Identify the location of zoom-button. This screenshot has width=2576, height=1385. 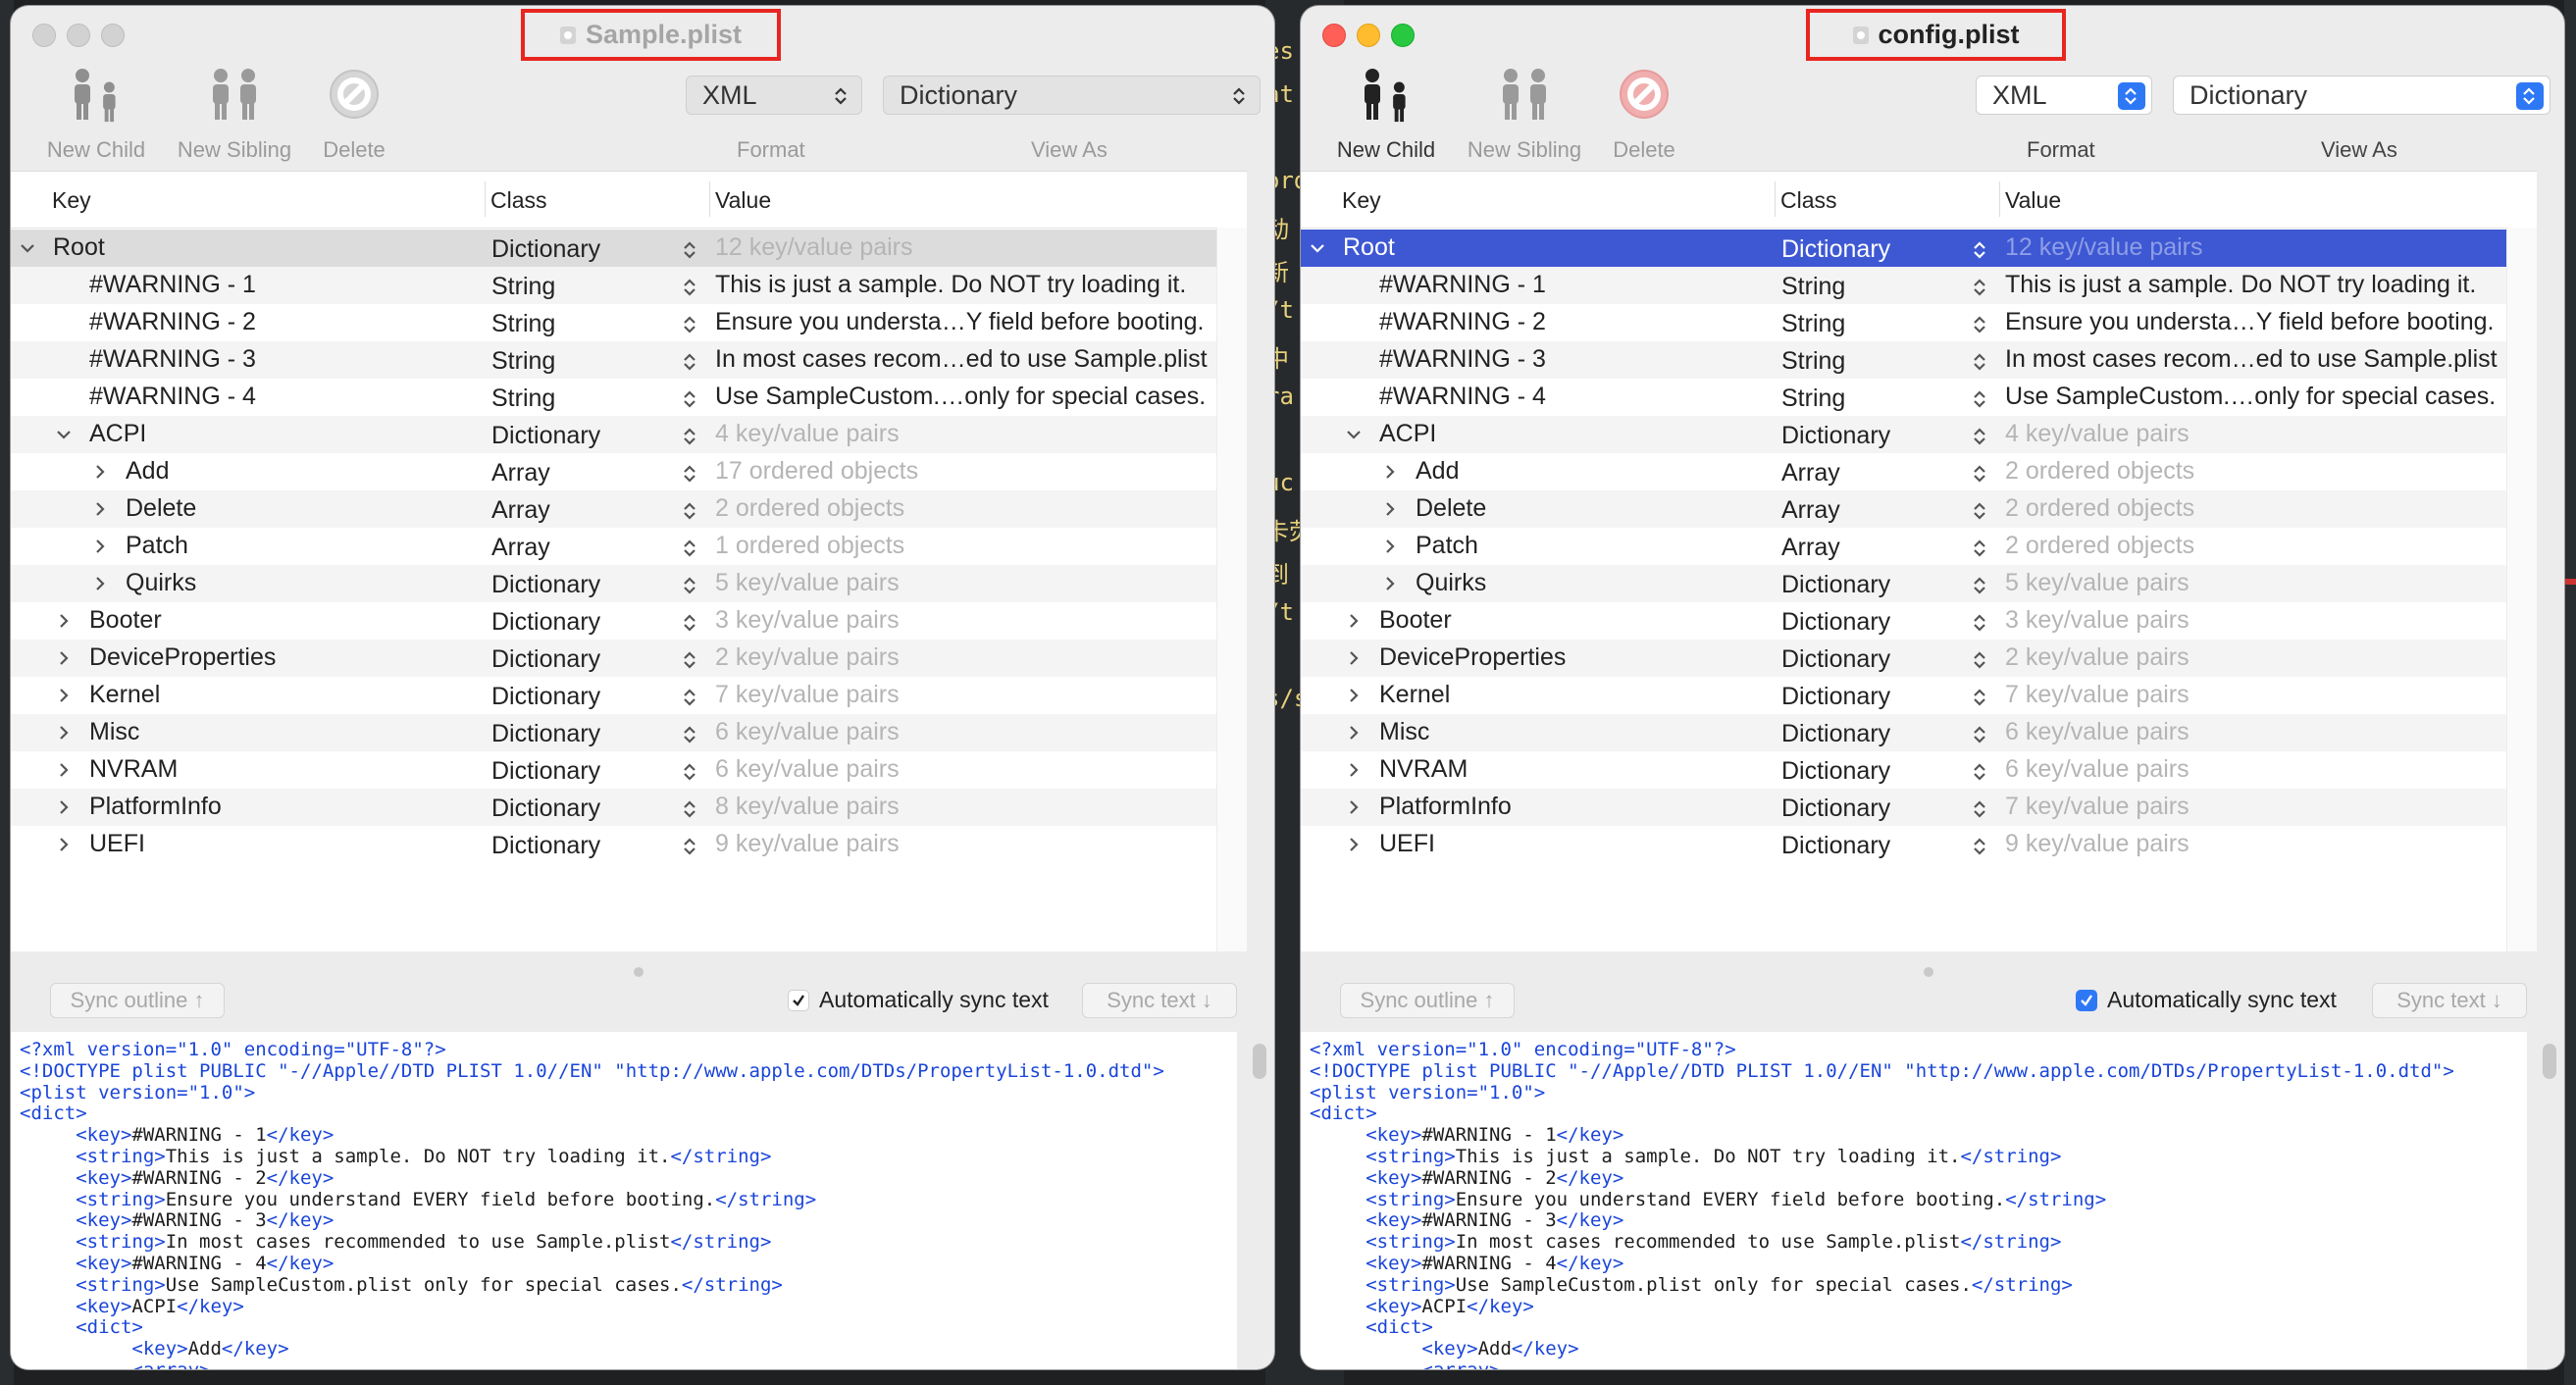
(113, 35).